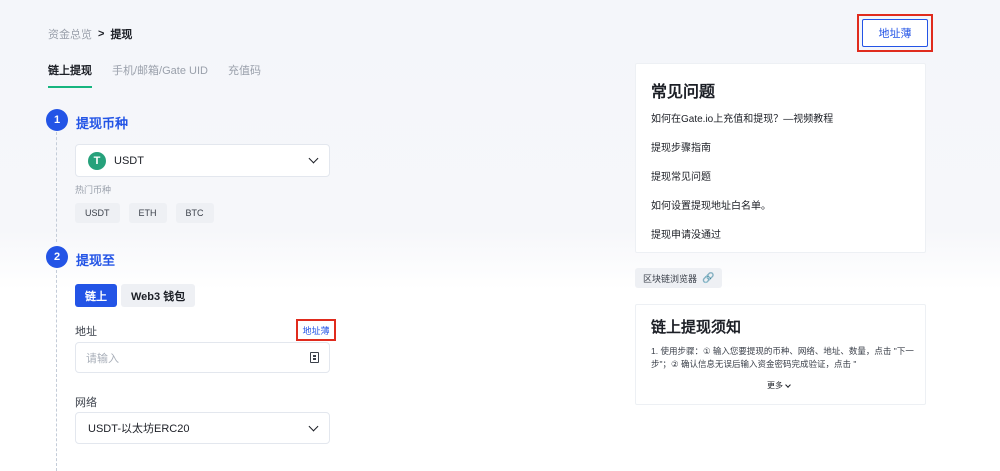 Image resolution: width=1000 pixels, height=471 pixels. Describe the element at coordinates (681, 146) in the screenshot. I see `faq-item-steps-guide: 提现步骤指南` at that location.